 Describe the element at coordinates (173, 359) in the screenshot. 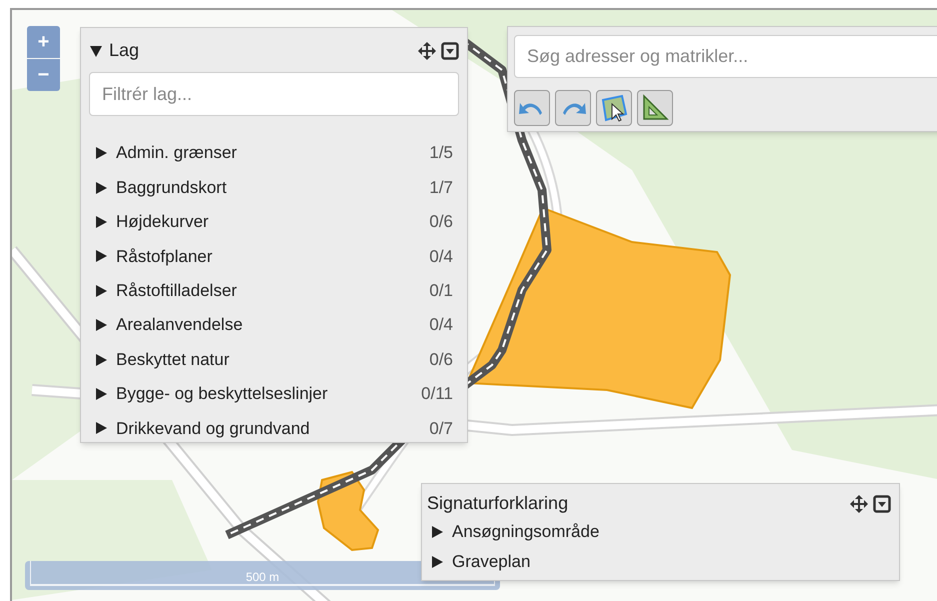

I see `layer-name: Beskyttet natur` at that location.